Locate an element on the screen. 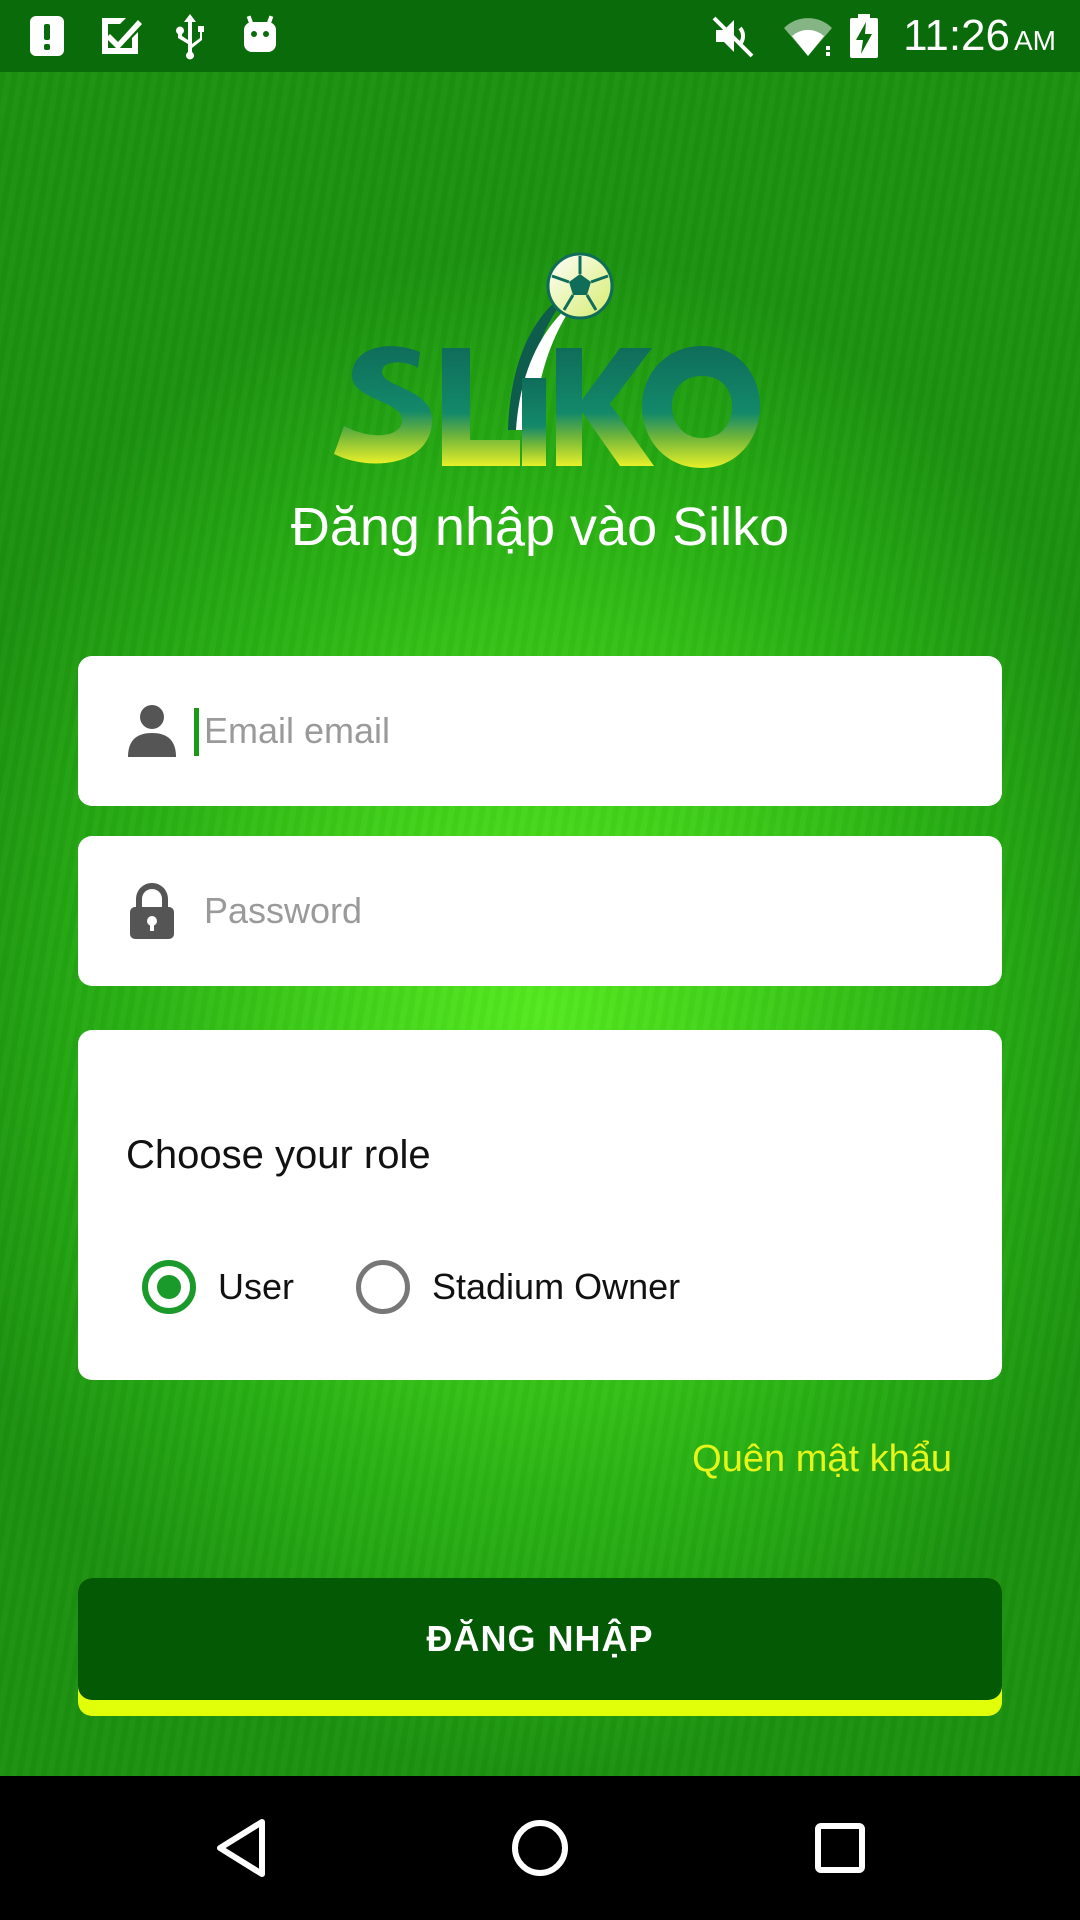 The width and height of the screenshot is (1080, 1920). usb-icon is located at coordinates (190, 37).